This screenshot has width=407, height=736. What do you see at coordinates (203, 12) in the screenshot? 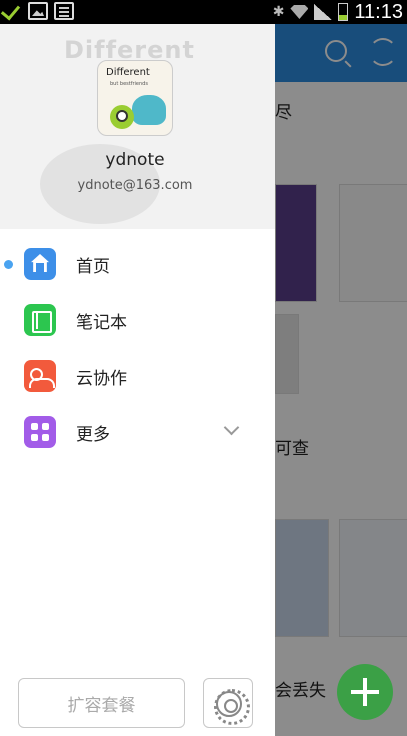
I see `status-bar: ✱ 11:13` at bounding box center [203, 12].